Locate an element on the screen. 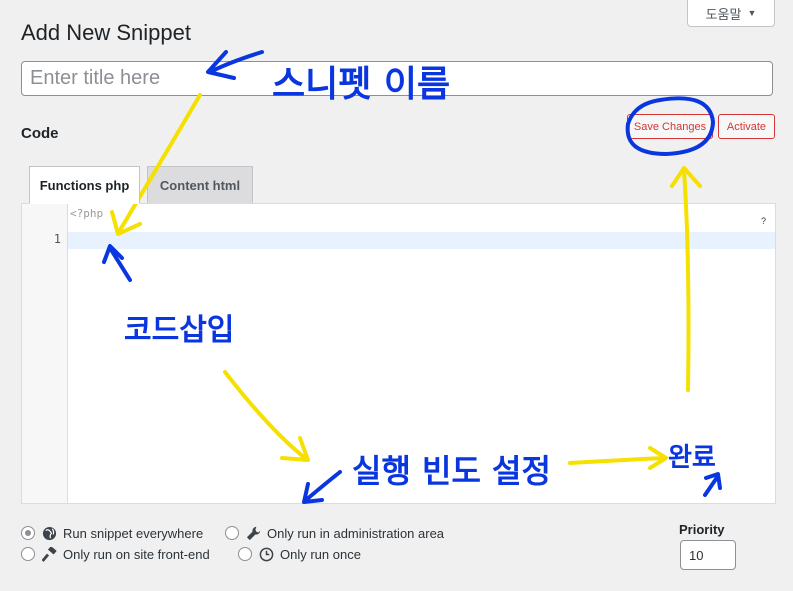 This screenshot has width=793, height=591. tab-functions-php: Functions php is located at coordinates (84, 185).